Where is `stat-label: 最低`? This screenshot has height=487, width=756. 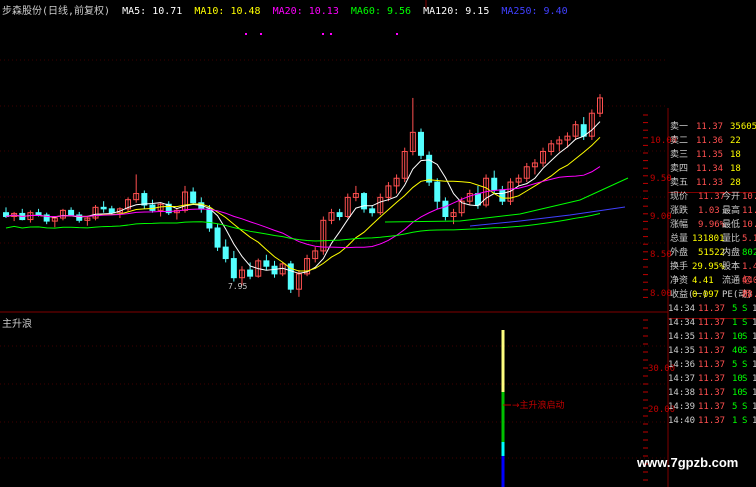 stat-label: 最低 is located at coordinates (731, 225).